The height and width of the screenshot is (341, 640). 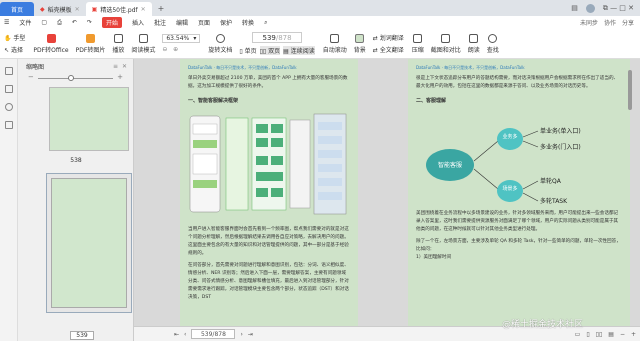 What do you see at coordinates (120, 66) in the screenshot?
I see `panel-controls: ≡ ✕` at bounding box center [120, 66].